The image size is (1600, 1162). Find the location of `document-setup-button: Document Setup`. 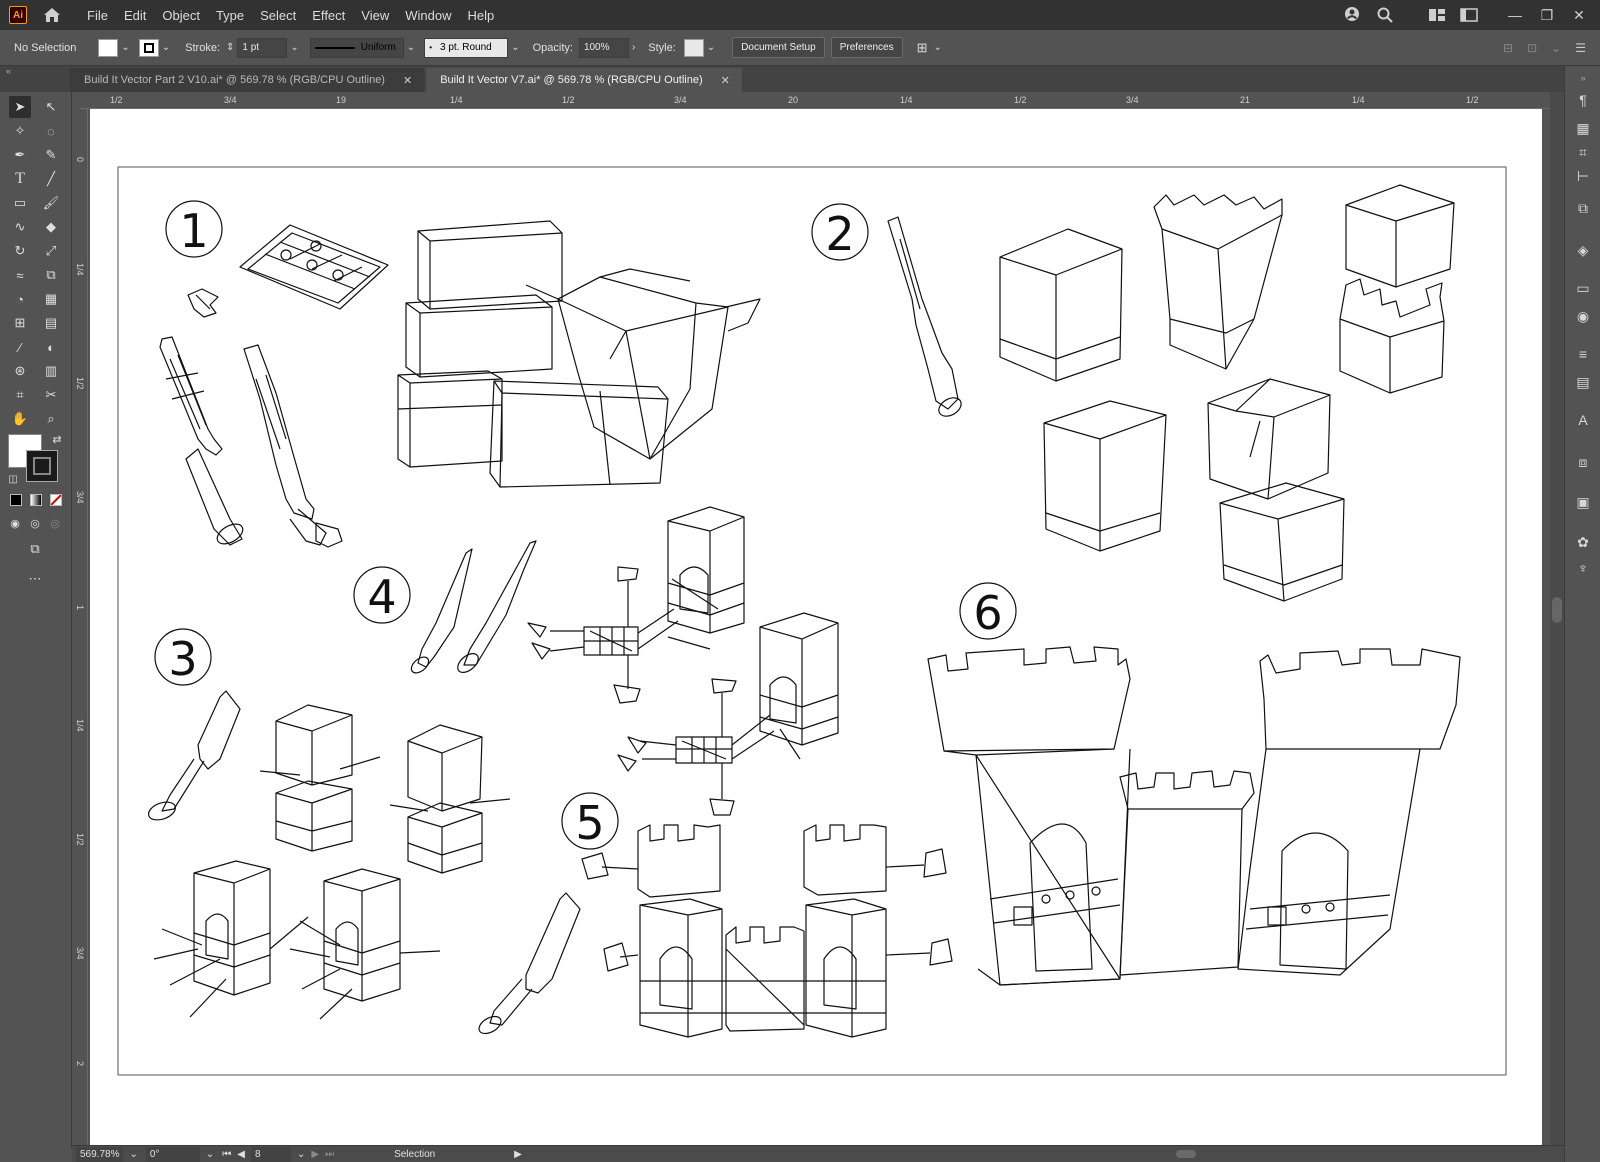

document-setup-button: Document Setup is located at coordinates (778, 47).